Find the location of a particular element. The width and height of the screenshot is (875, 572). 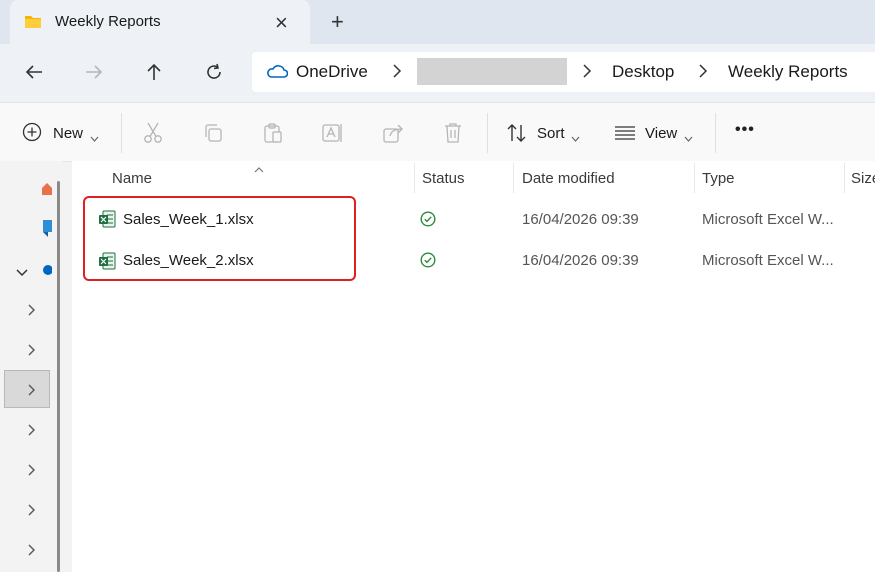

breadcrumb-onedrive: OneDrive is located at coordinates (332, 72).